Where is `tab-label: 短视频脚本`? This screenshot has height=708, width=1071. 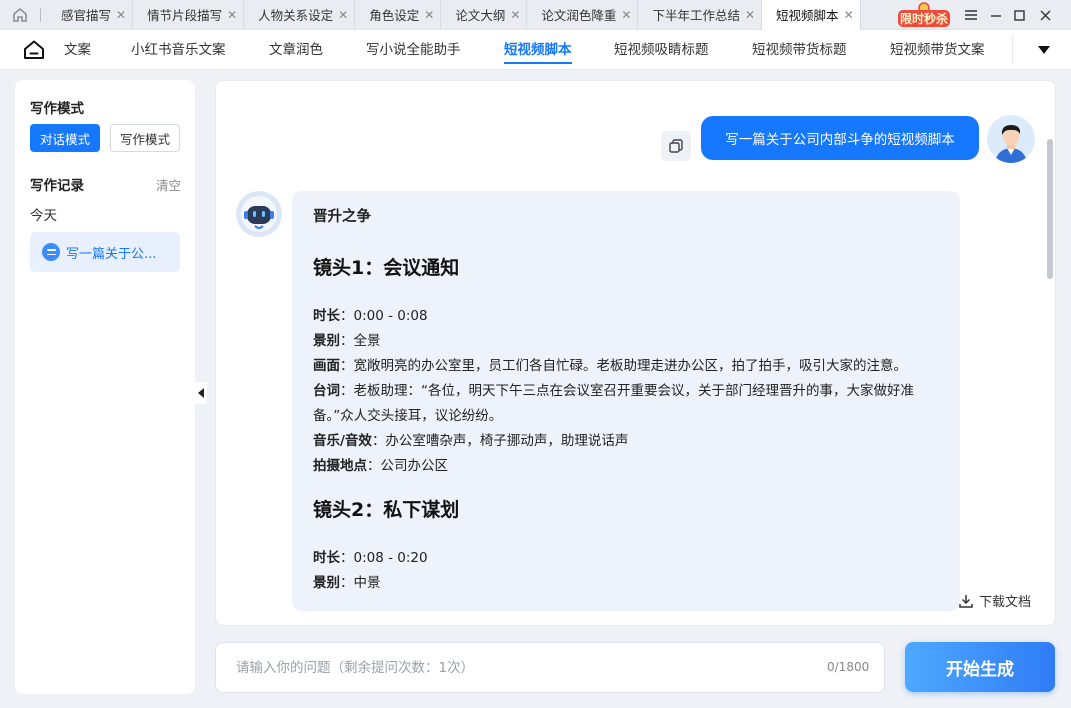
tab-label: 短视频脚本 is located at coordinates (807, 15).